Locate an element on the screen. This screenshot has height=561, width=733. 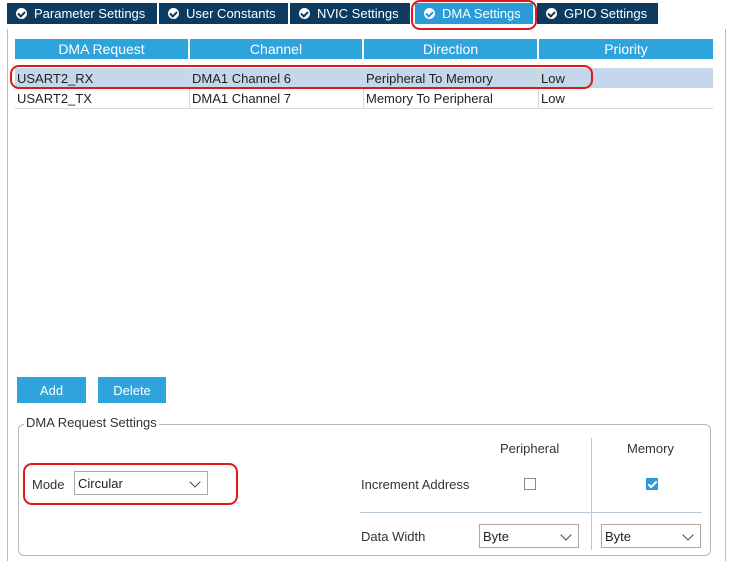
memory-increment-checkbox is located at coordinates (652, 484).